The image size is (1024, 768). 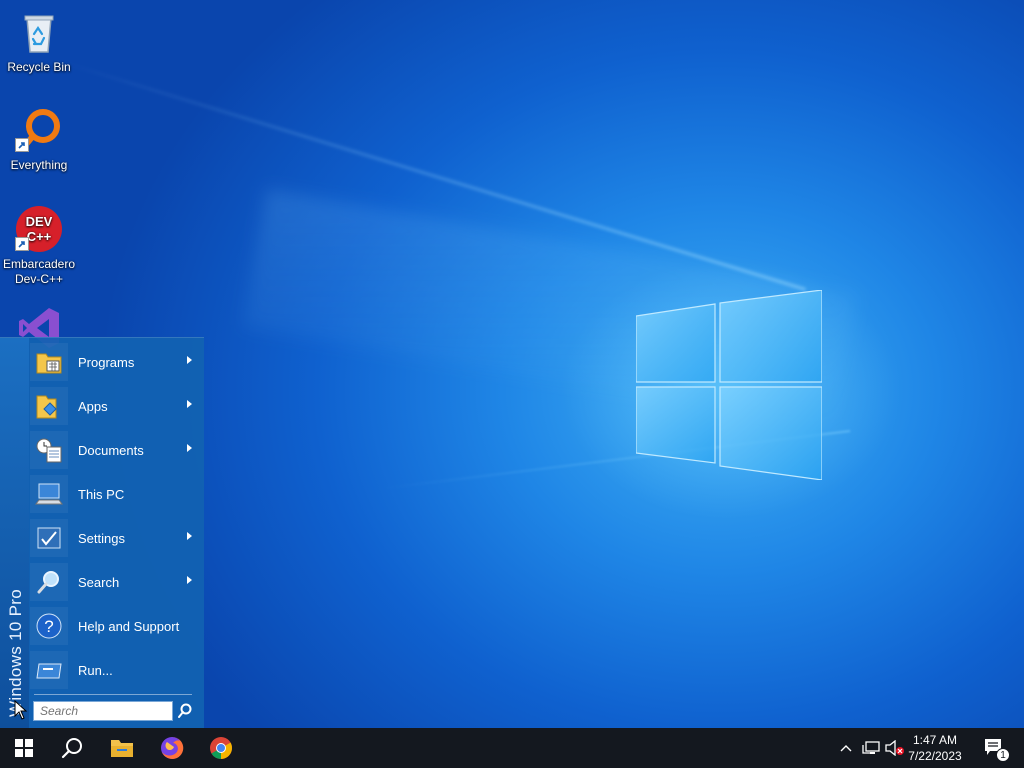 What do you see at coordinates (39, 236) in the screenshot?
I see `svg-text: C++` at bounding box center [39, 236].